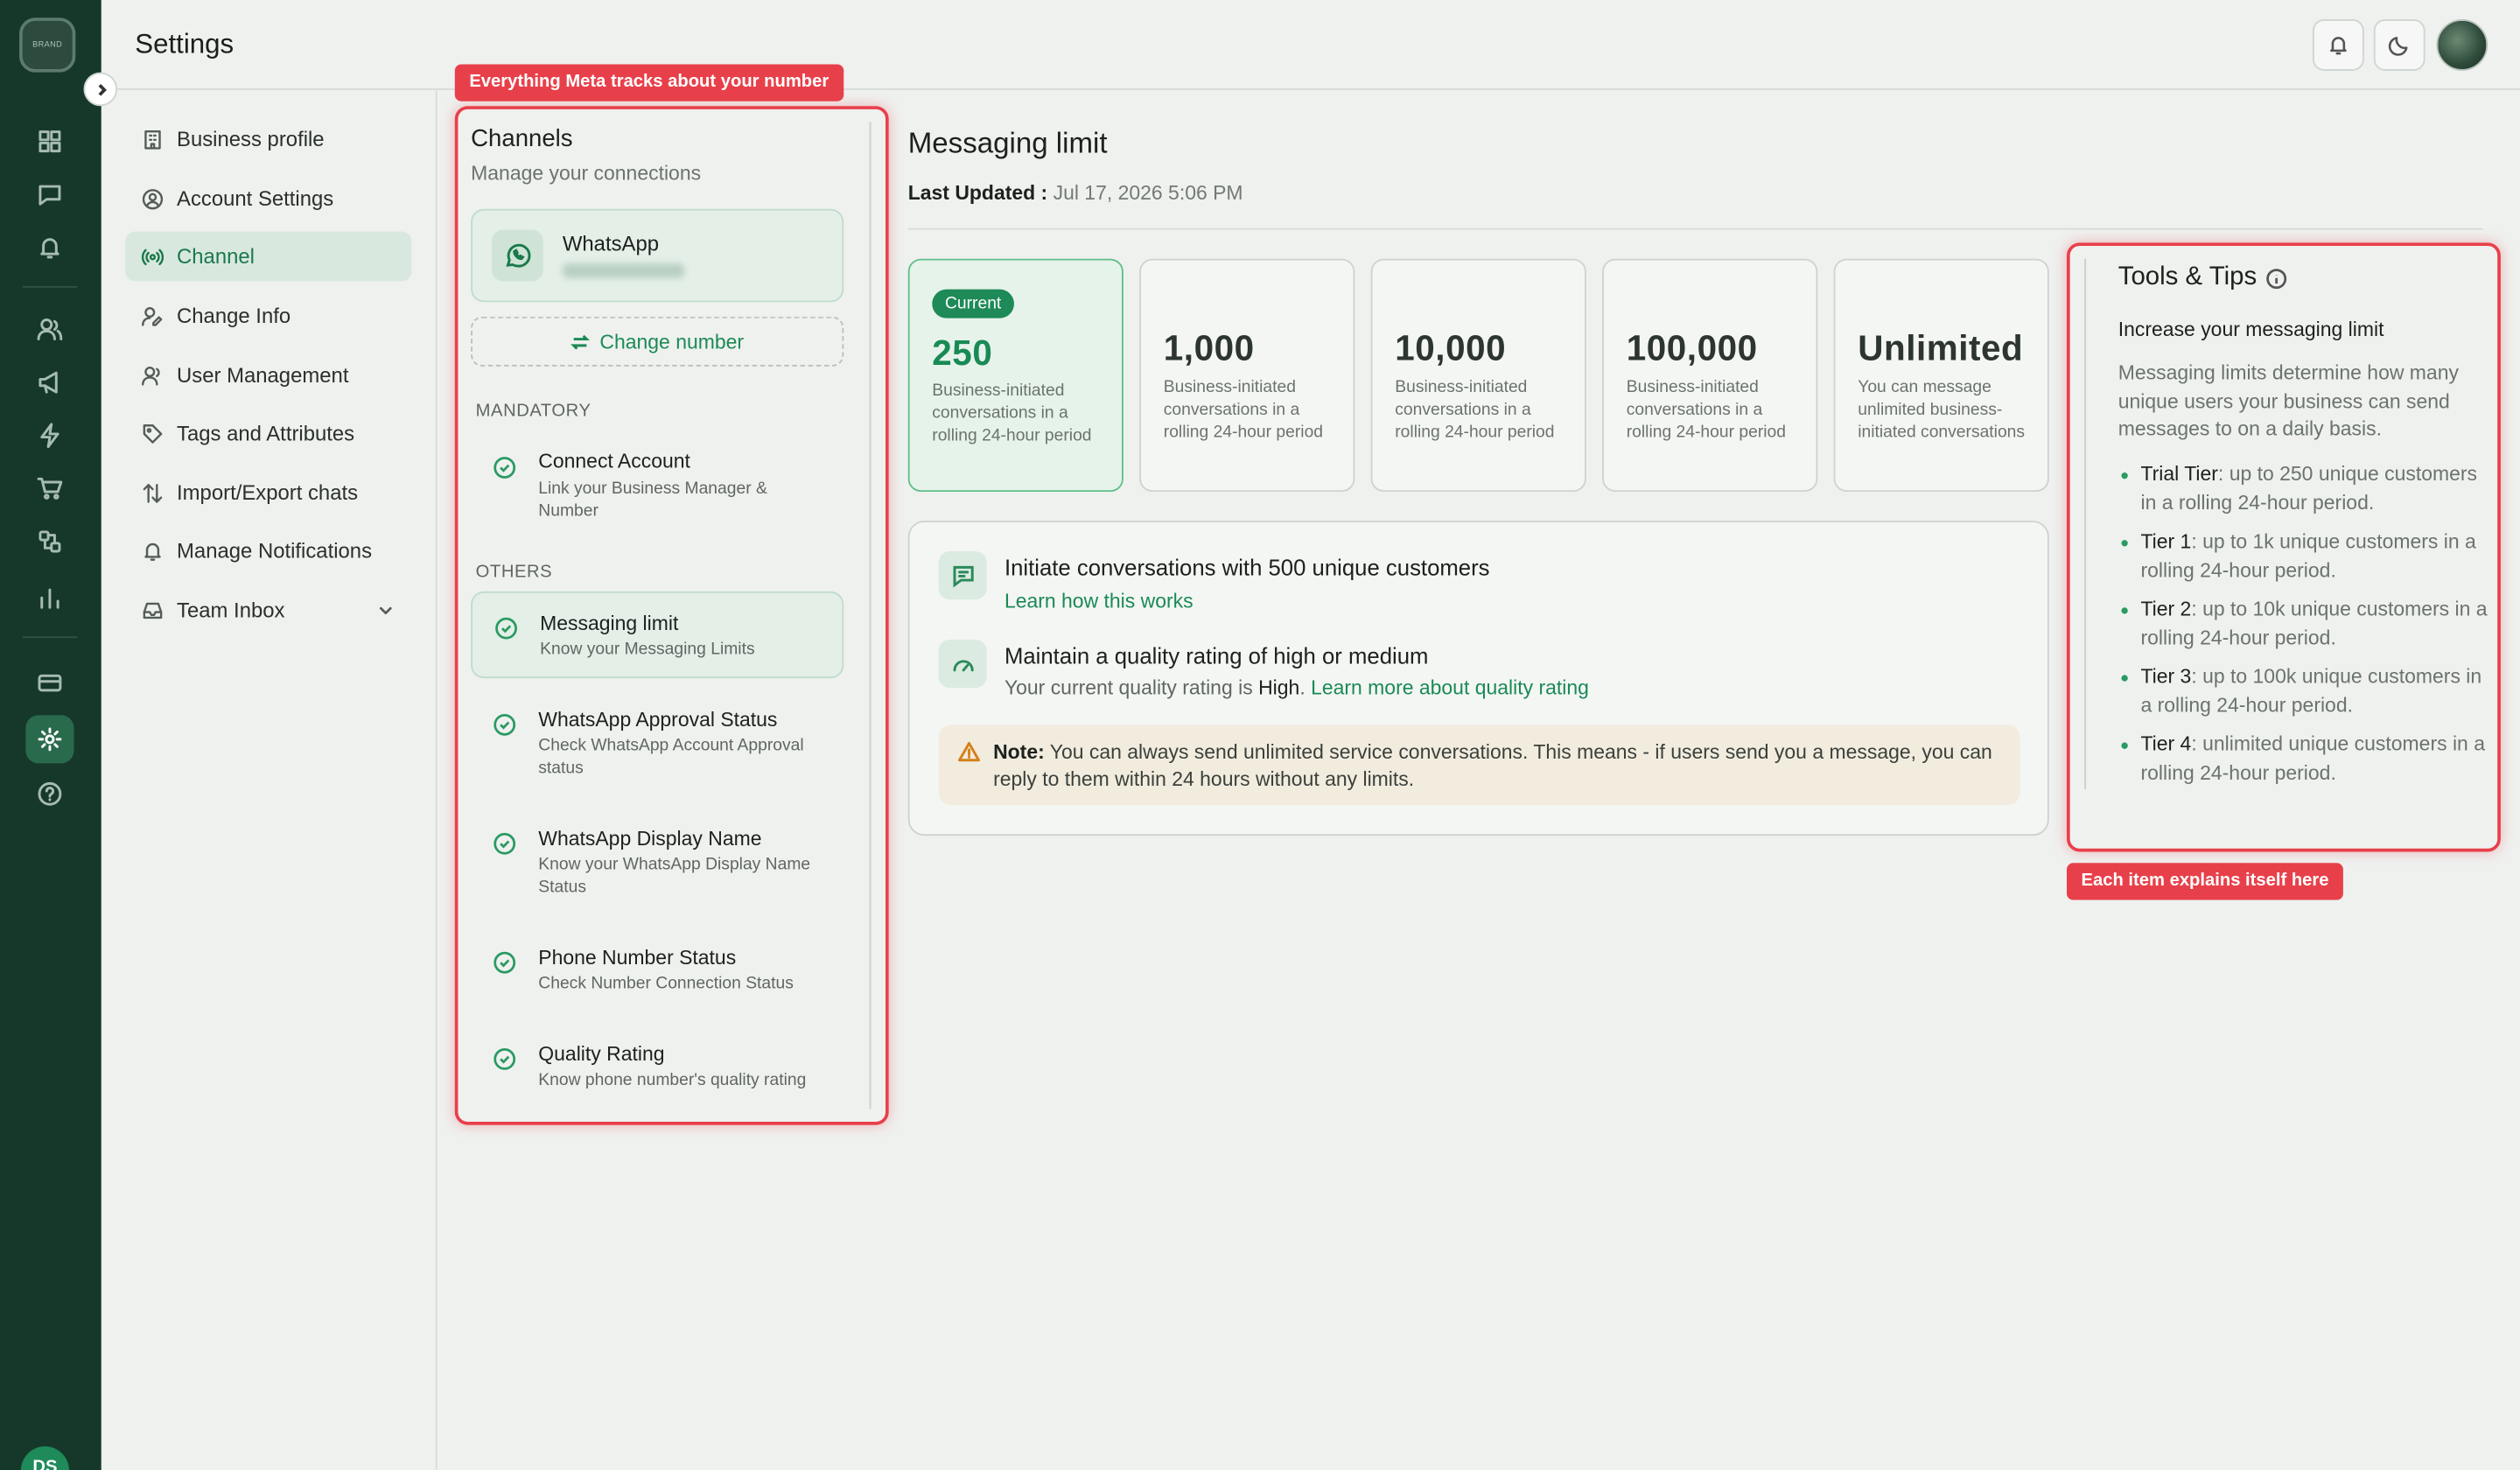 This screenshot has height=1470, width=2520. Describe the element at coordinates (275, 550) in the screenshot. I see `nav-label: Manage Notifications` at that location.